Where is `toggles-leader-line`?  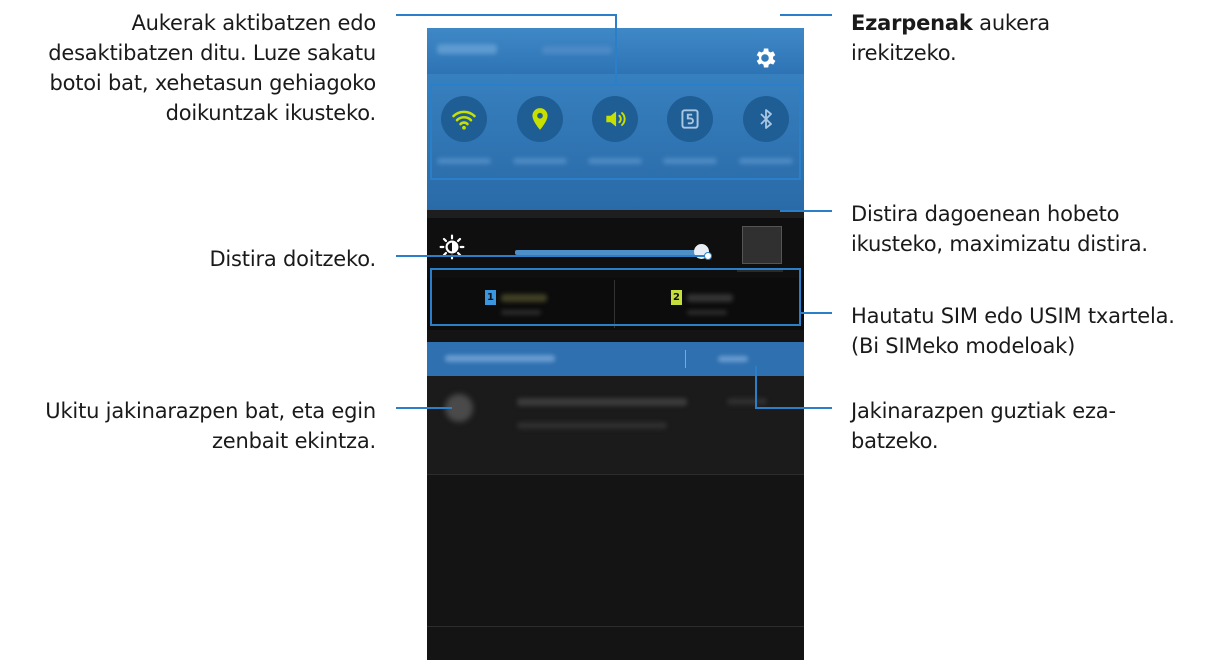 toggles-leader-line is located at coordinates (506, 49).